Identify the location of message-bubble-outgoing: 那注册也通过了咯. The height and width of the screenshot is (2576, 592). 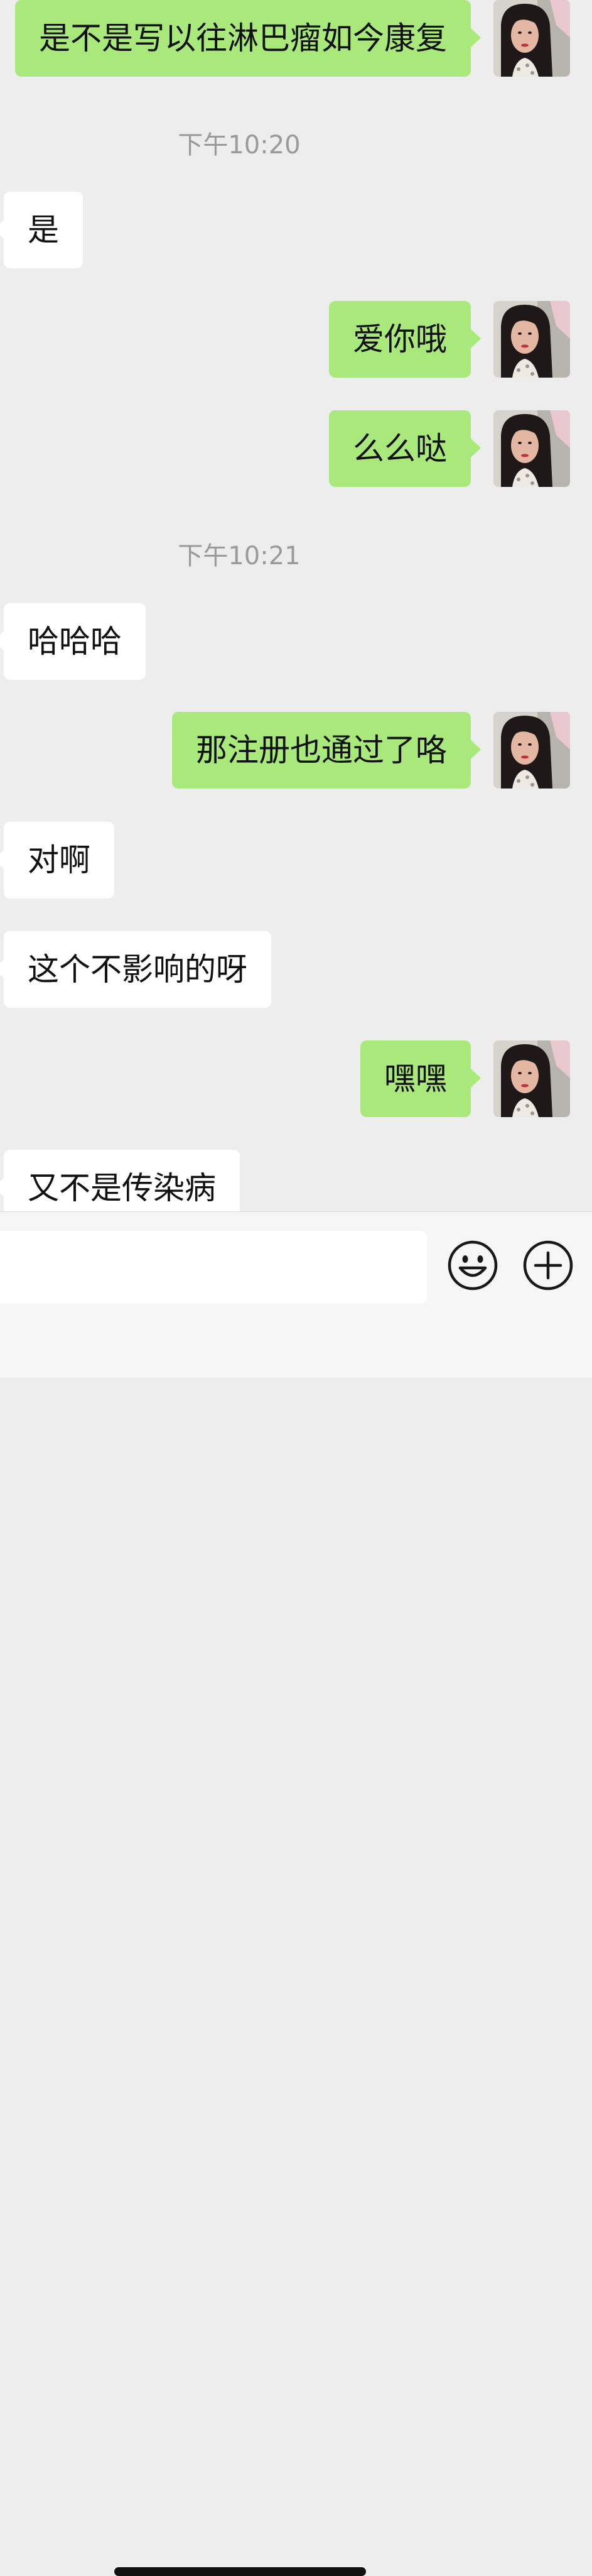
(326, 751).